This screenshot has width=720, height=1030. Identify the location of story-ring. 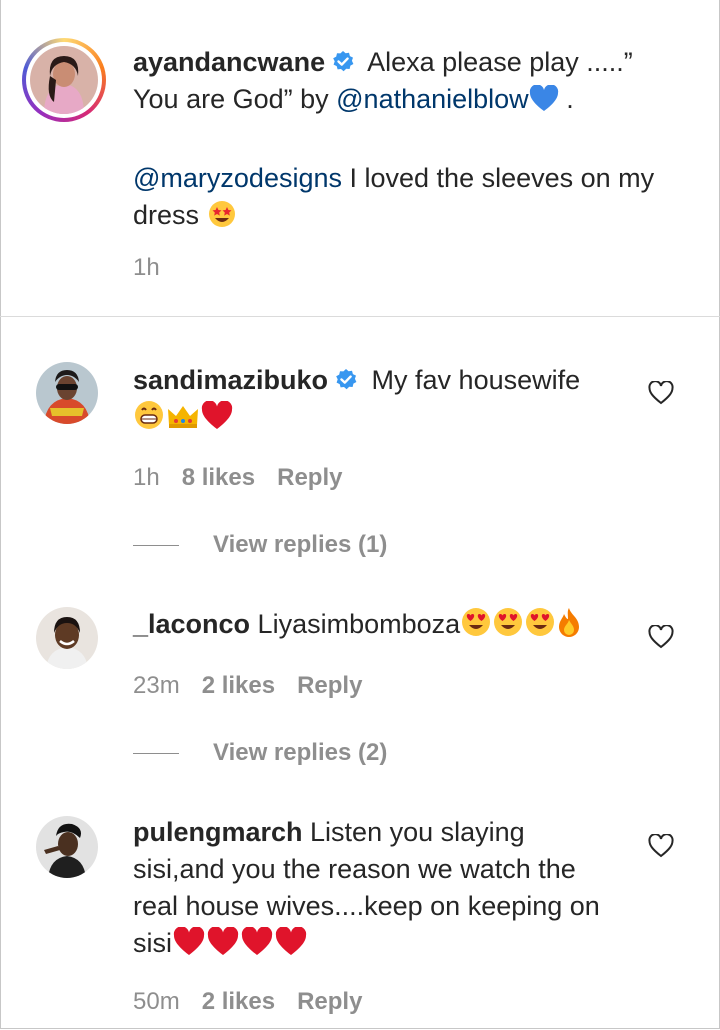
(64, 80).